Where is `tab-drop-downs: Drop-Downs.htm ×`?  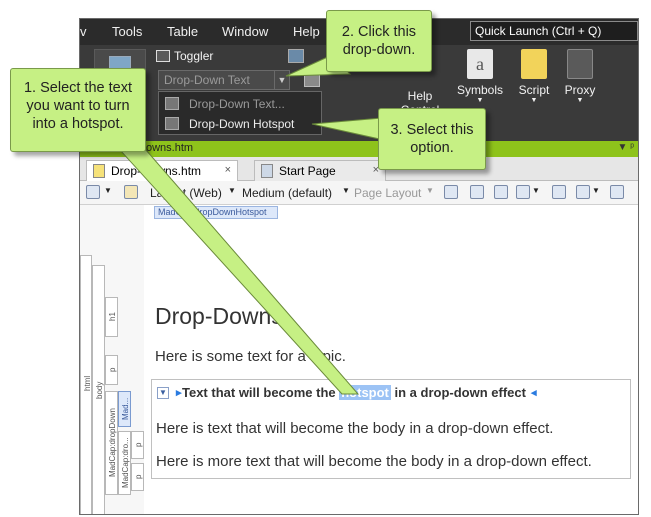 tab-drop-downs: Drop-Downs.htm × is located at coordinates (162, 170).